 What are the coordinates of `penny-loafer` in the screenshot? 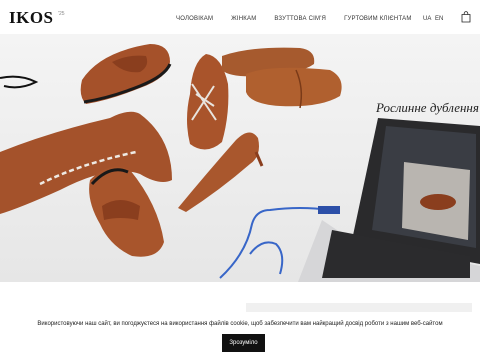 It's located at (126, 211).